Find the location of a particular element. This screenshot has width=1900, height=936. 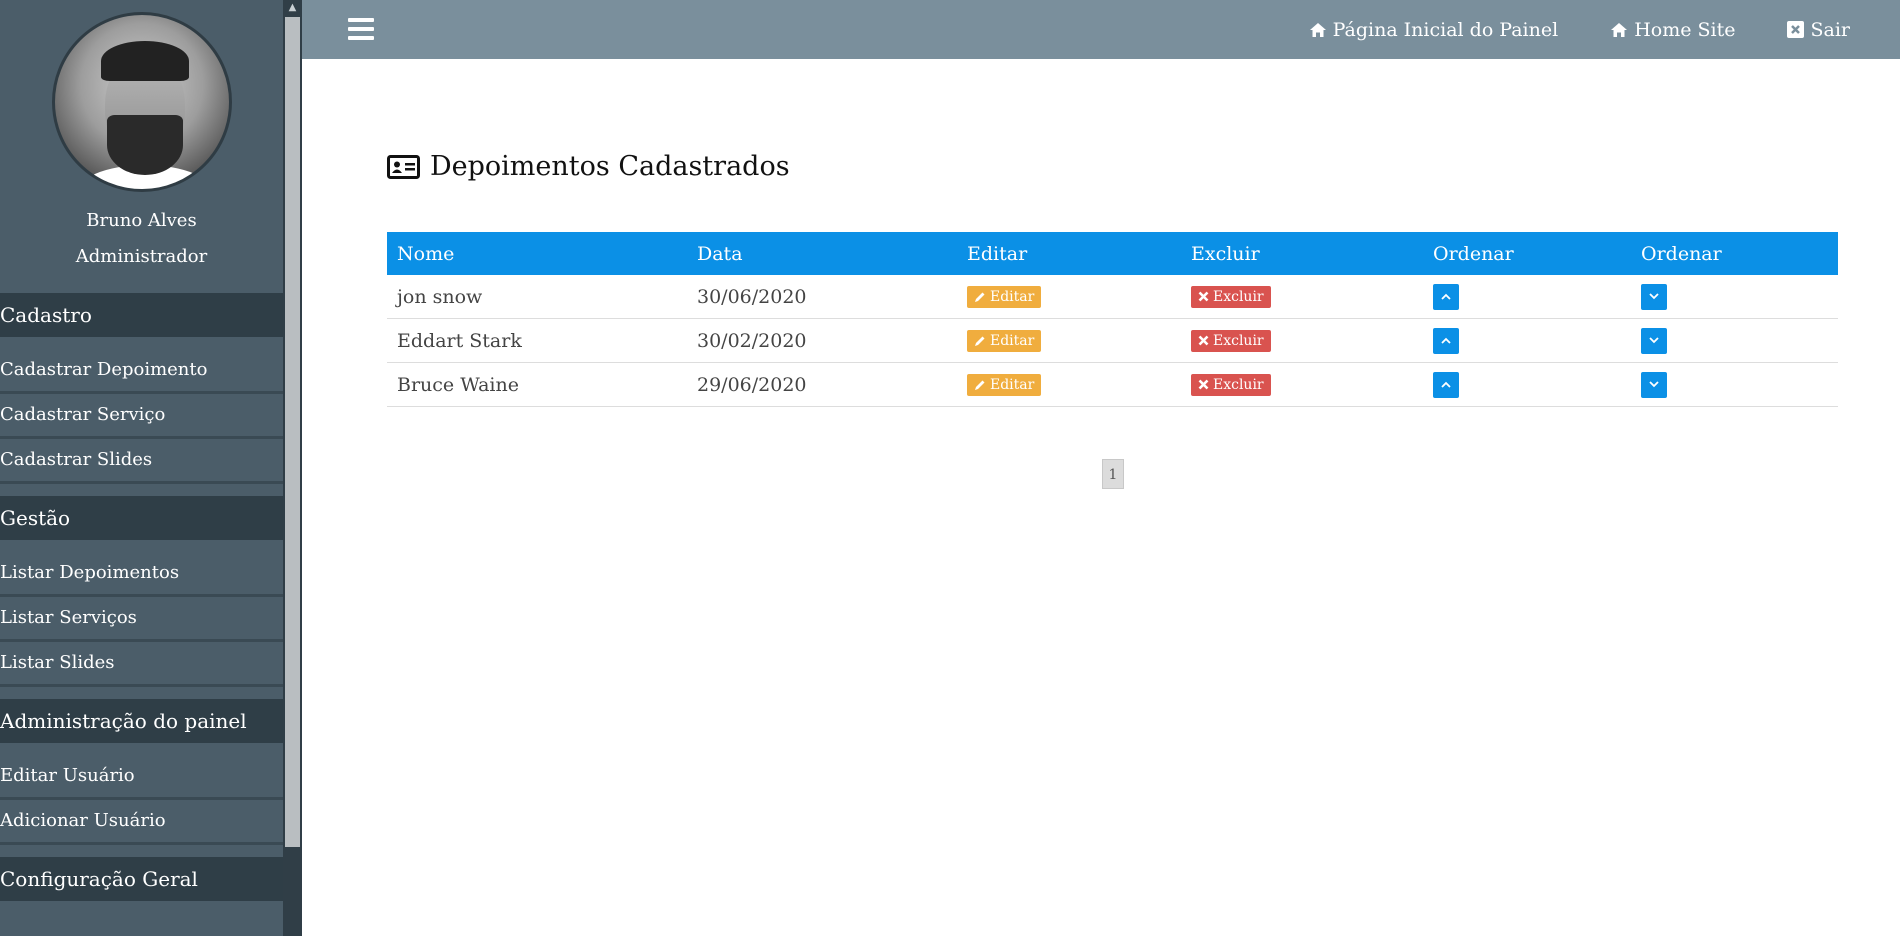

section-cadastro: Cadastro is located at coordinates (141, 315).